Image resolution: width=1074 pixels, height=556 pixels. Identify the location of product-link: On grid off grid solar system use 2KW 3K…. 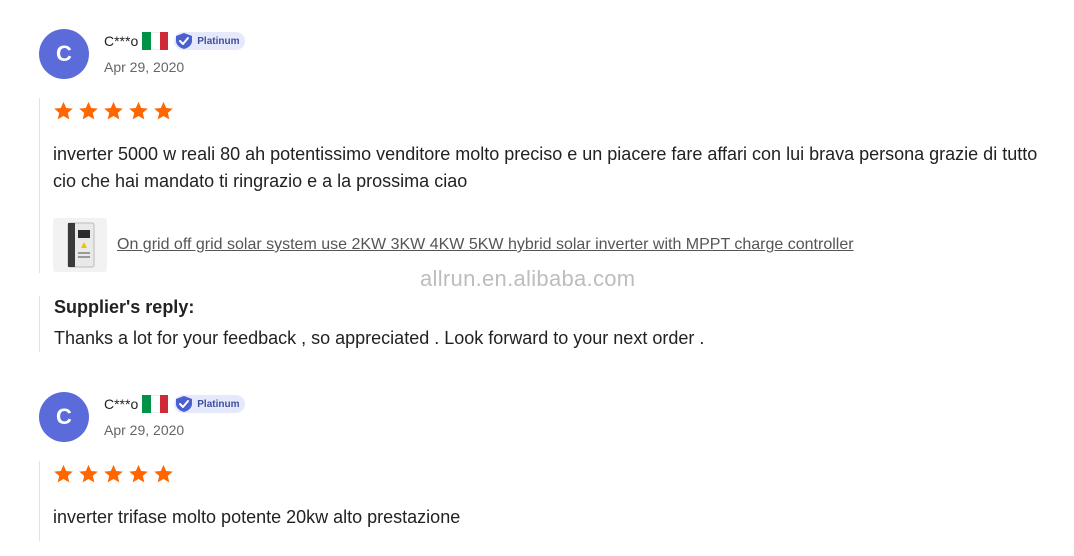
(485, 245).